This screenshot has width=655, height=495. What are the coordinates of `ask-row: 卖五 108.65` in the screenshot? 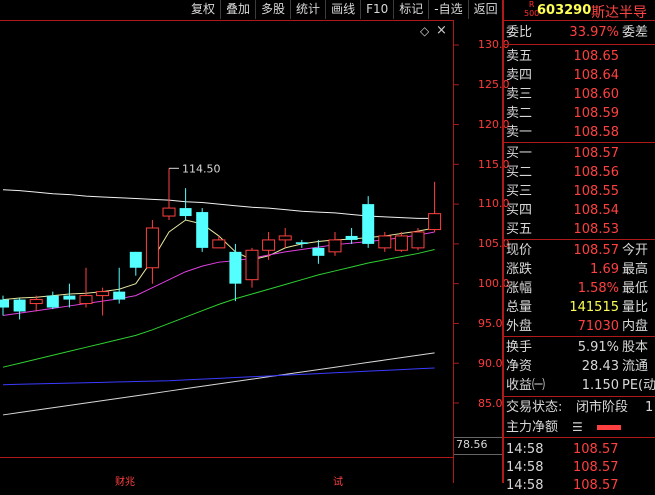 It's located at (562, 56).